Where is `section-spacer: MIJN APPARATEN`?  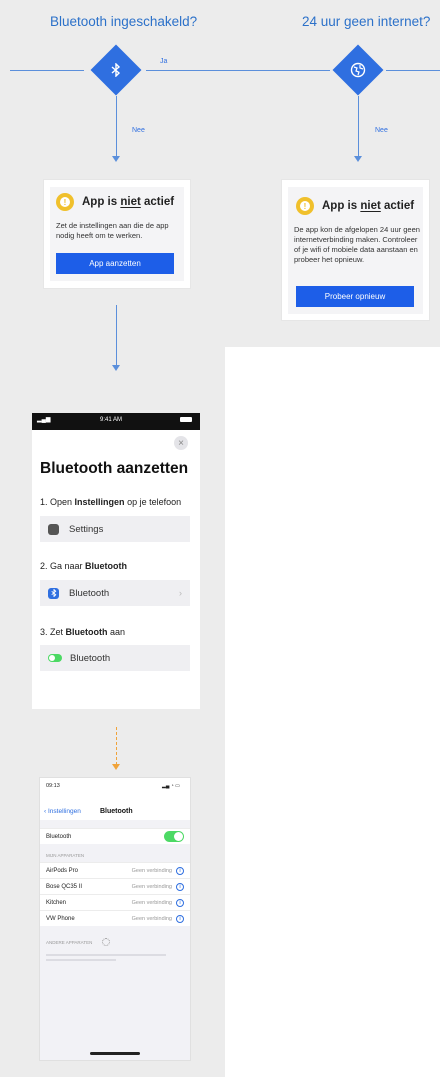 section-spacer: MIJN APPARATEN is located at coordinates (115, 853).